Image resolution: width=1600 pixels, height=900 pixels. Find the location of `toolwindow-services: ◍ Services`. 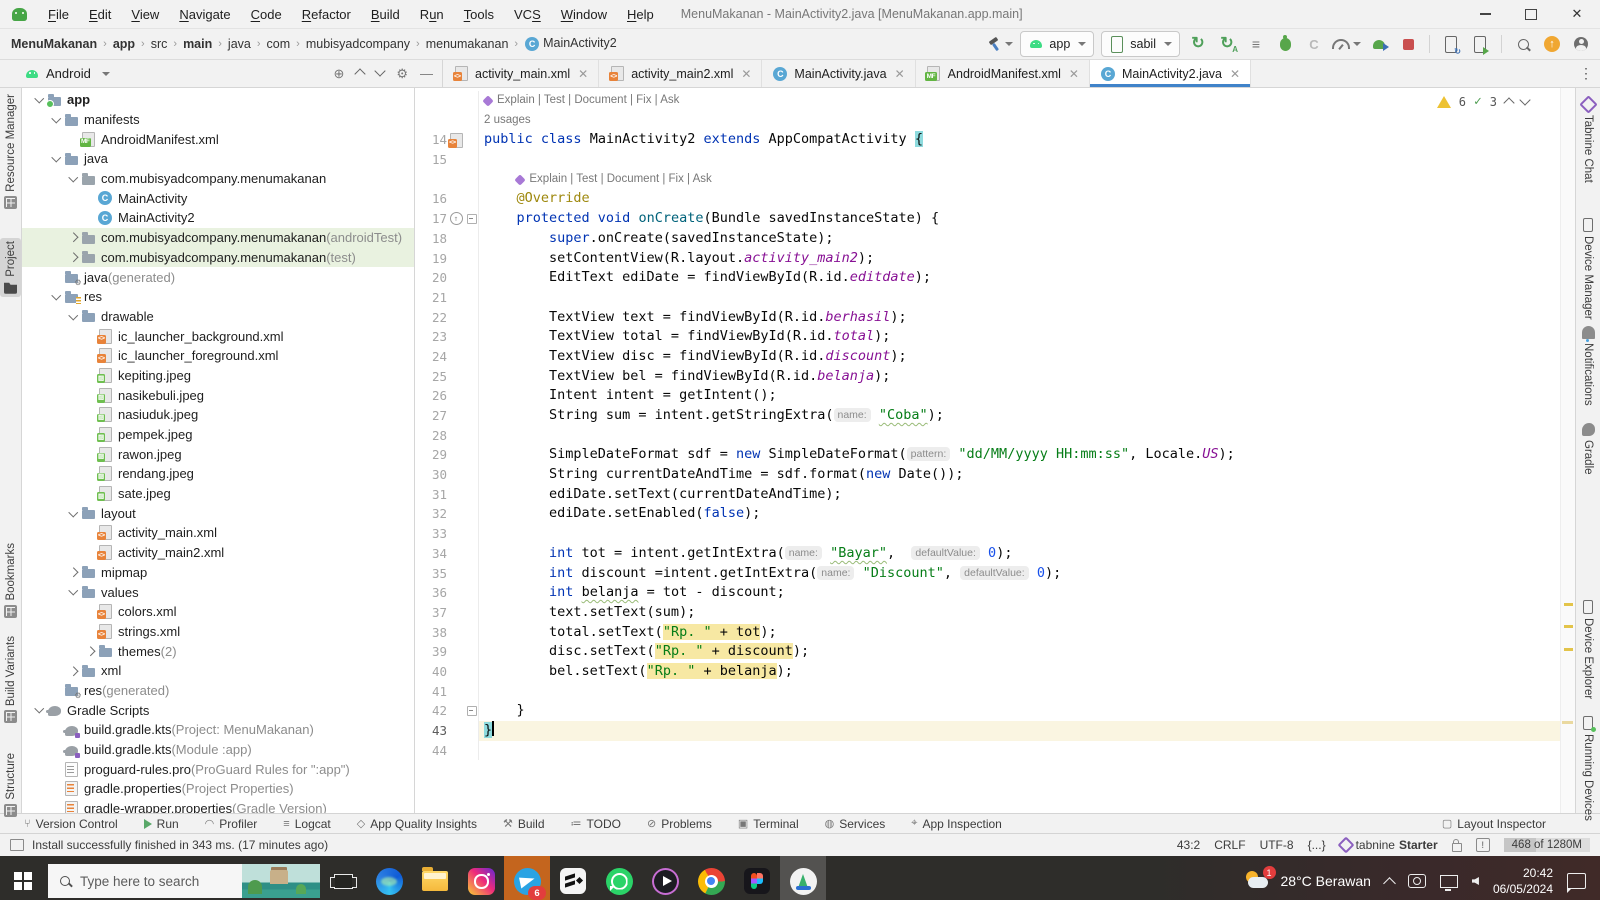

toolwindow-services: ◍ Services is located at coordinates (855, 824).